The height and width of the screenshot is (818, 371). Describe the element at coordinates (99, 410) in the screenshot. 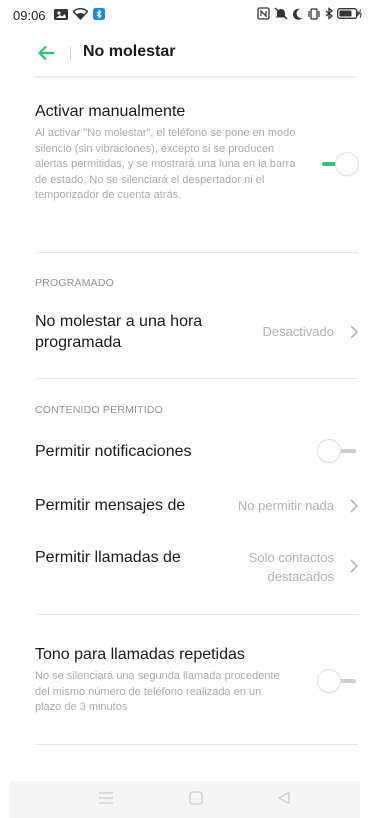

I see `section-header-allowed-content: CONTENIDO PERMITIDO` at that location.